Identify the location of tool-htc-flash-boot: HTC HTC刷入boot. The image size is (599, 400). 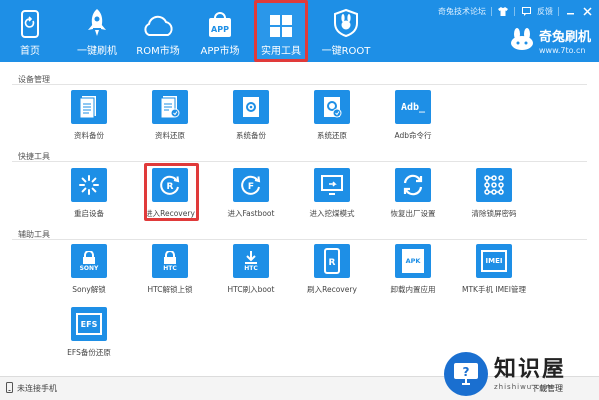
(251, 269).